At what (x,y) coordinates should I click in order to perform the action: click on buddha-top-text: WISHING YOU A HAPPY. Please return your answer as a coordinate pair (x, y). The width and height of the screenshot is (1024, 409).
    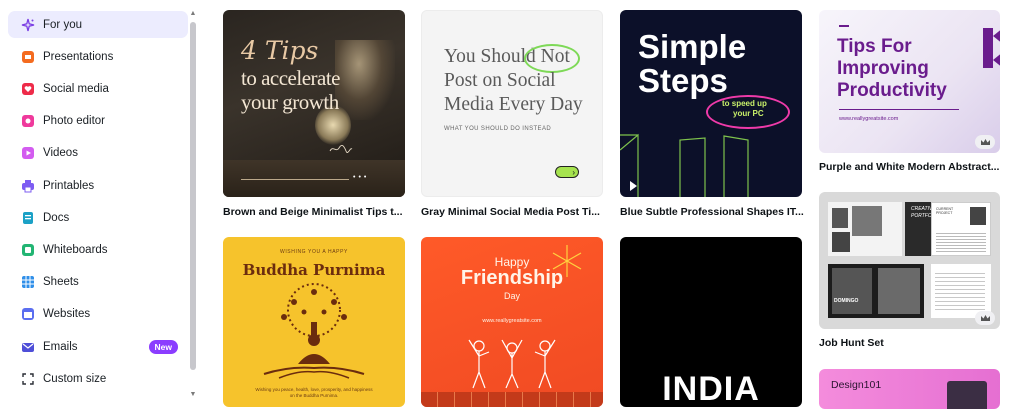
    Looking at the image, I should click on (314, 252).